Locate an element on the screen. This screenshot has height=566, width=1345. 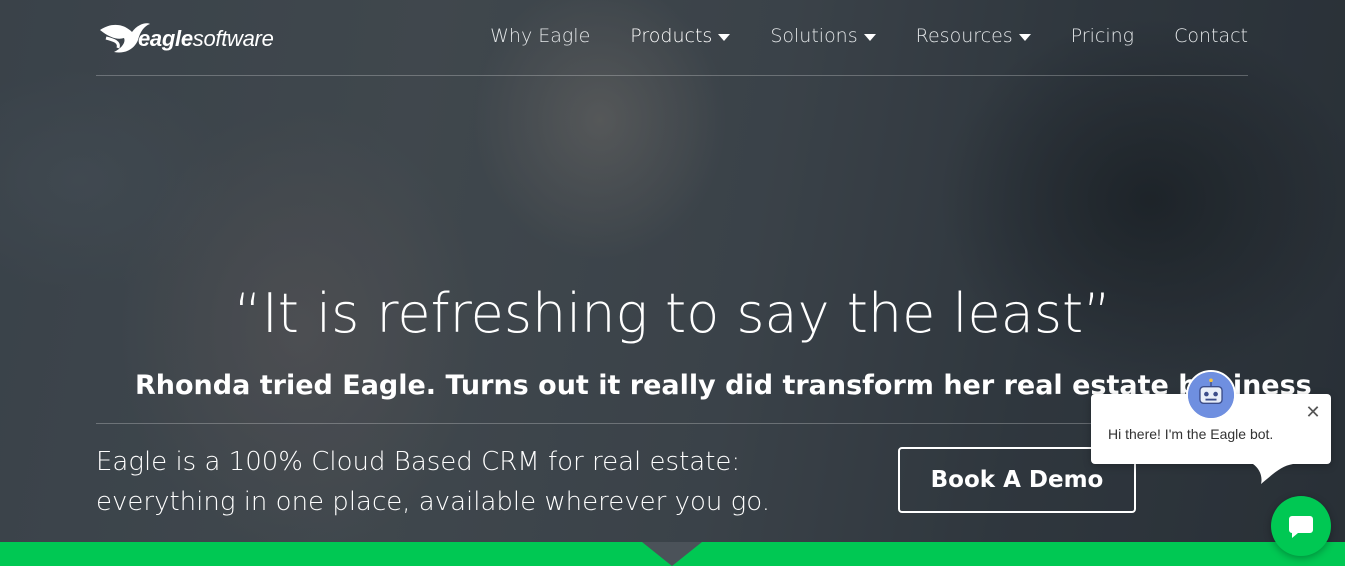
nav-solutions: Solutions is located at coordinates (823, 36).